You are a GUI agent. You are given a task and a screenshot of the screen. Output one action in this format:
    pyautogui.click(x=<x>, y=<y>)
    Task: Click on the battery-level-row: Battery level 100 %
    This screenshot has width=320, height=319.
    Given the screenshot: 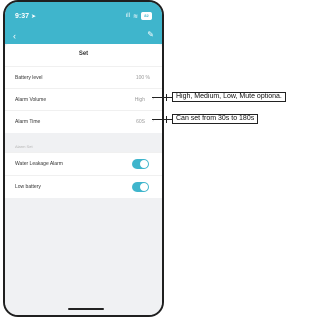 What is the action you would take?
    pyautogui.click(x=83, y=77)
    